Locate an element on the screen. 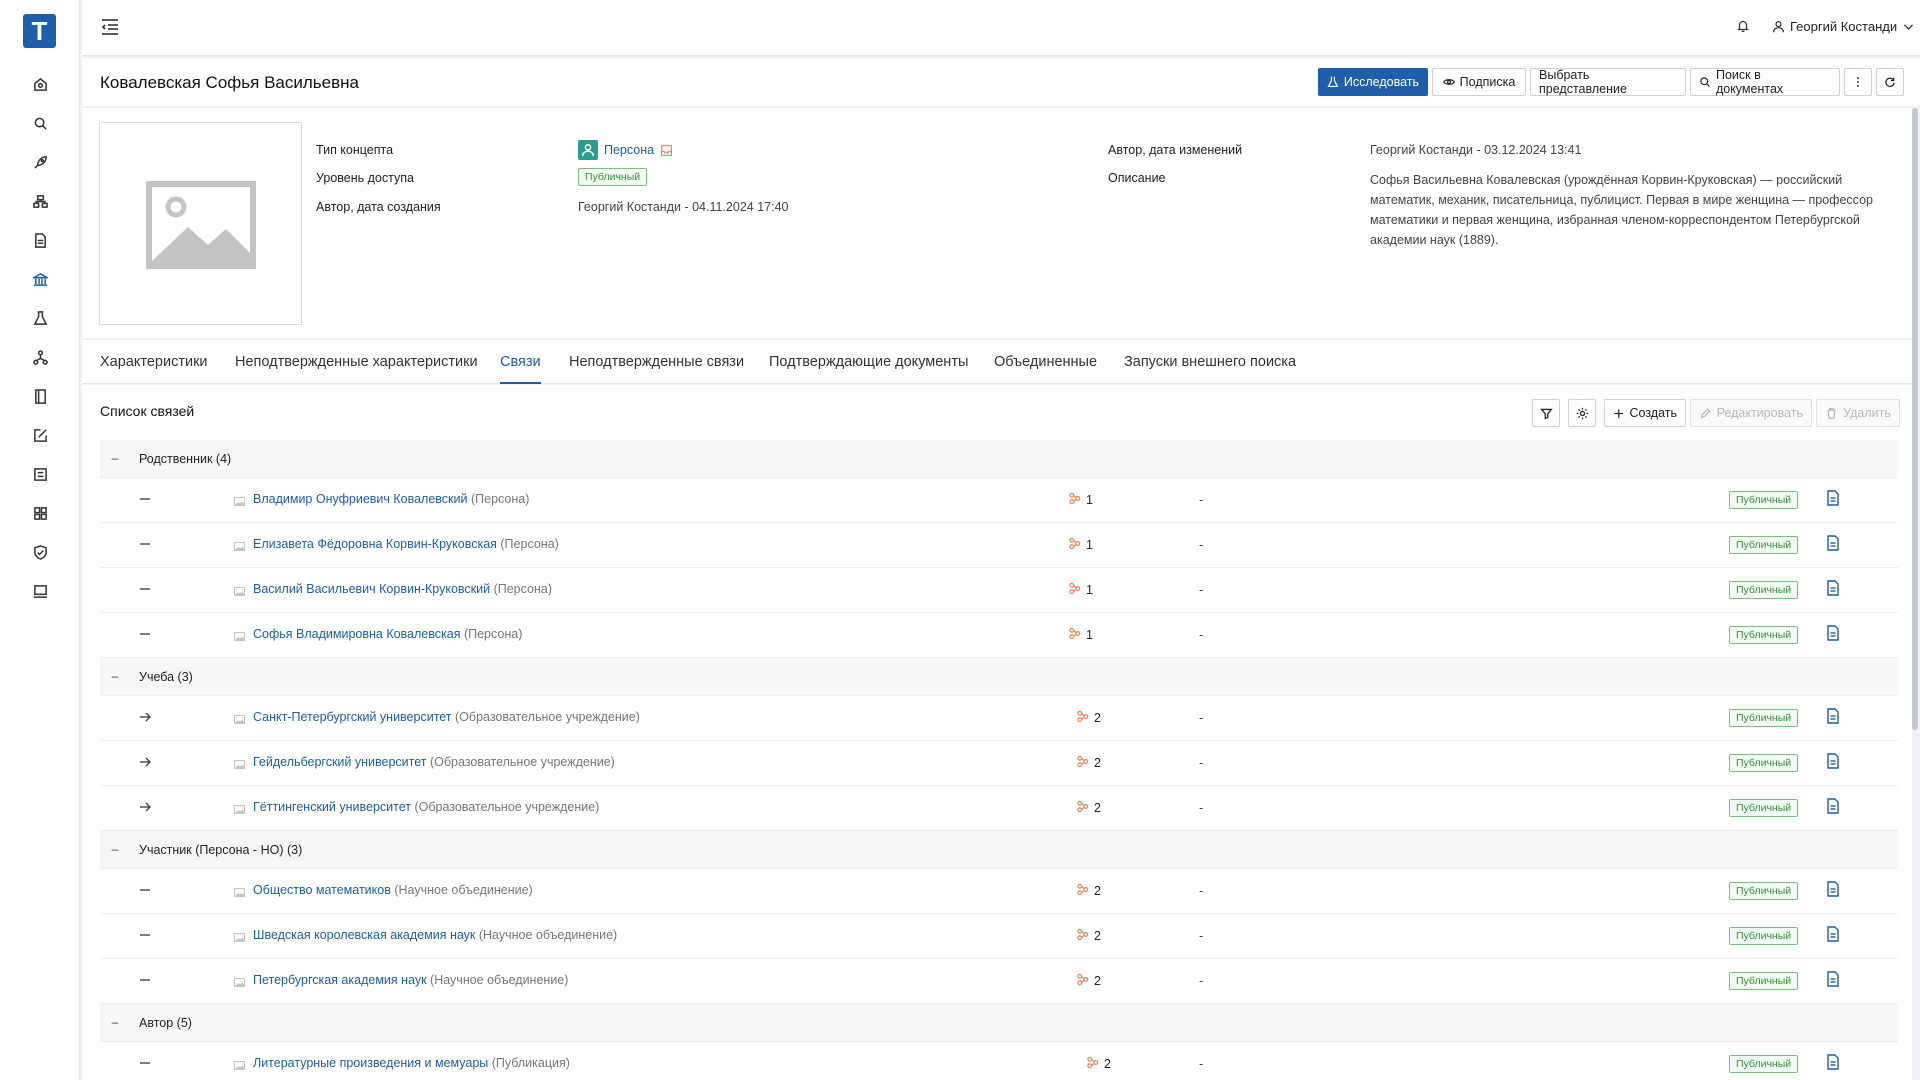 The width and height of the screenshot is (1920, 1080). refresh-button is located at coordinates (1890, 82).